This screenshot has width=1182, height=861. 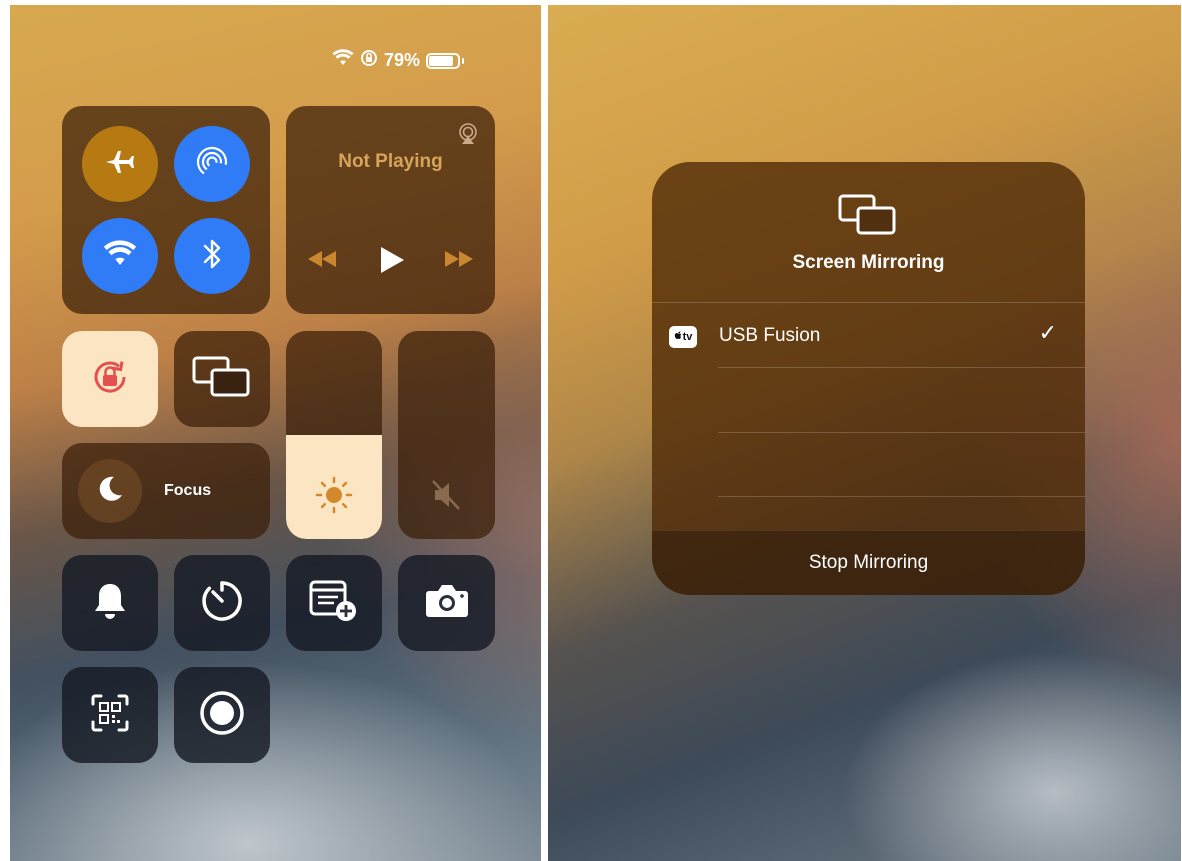 I want to click on brightness-icon, so click(x=334, y=497).